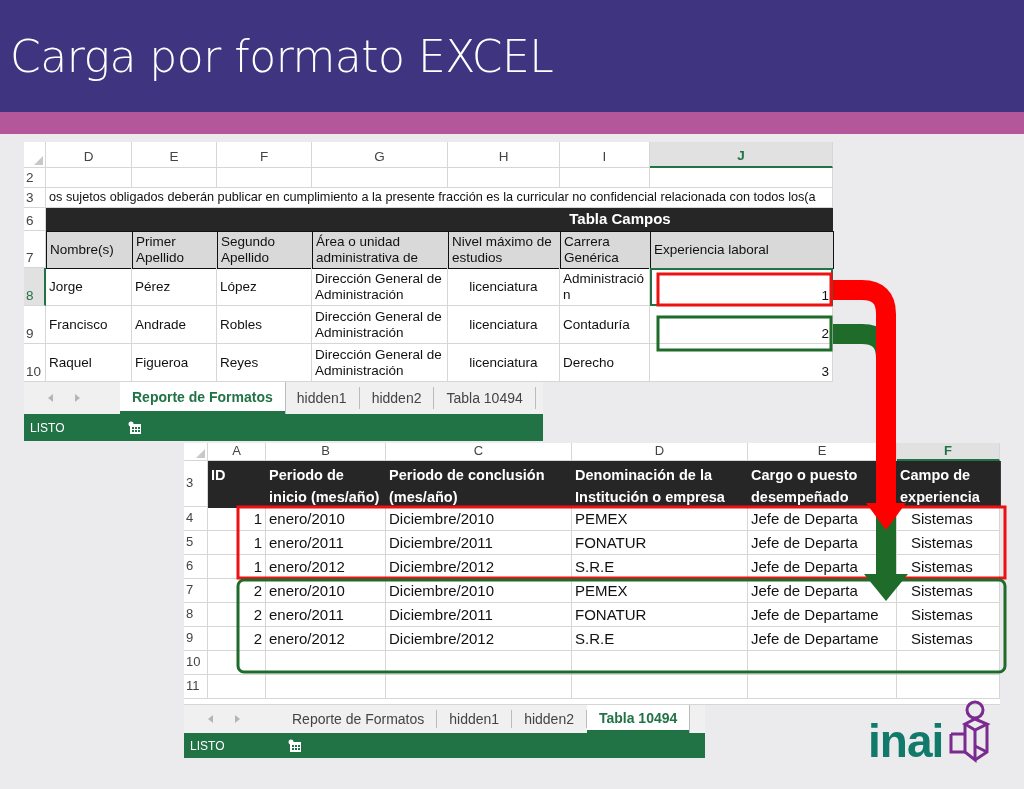 Image resolution: width=1024 pixels, height=789 pixels. Describe the element at coordinates (742, 250) in the screenshot. I see `column-heading: Experiencia laboral` at that location.